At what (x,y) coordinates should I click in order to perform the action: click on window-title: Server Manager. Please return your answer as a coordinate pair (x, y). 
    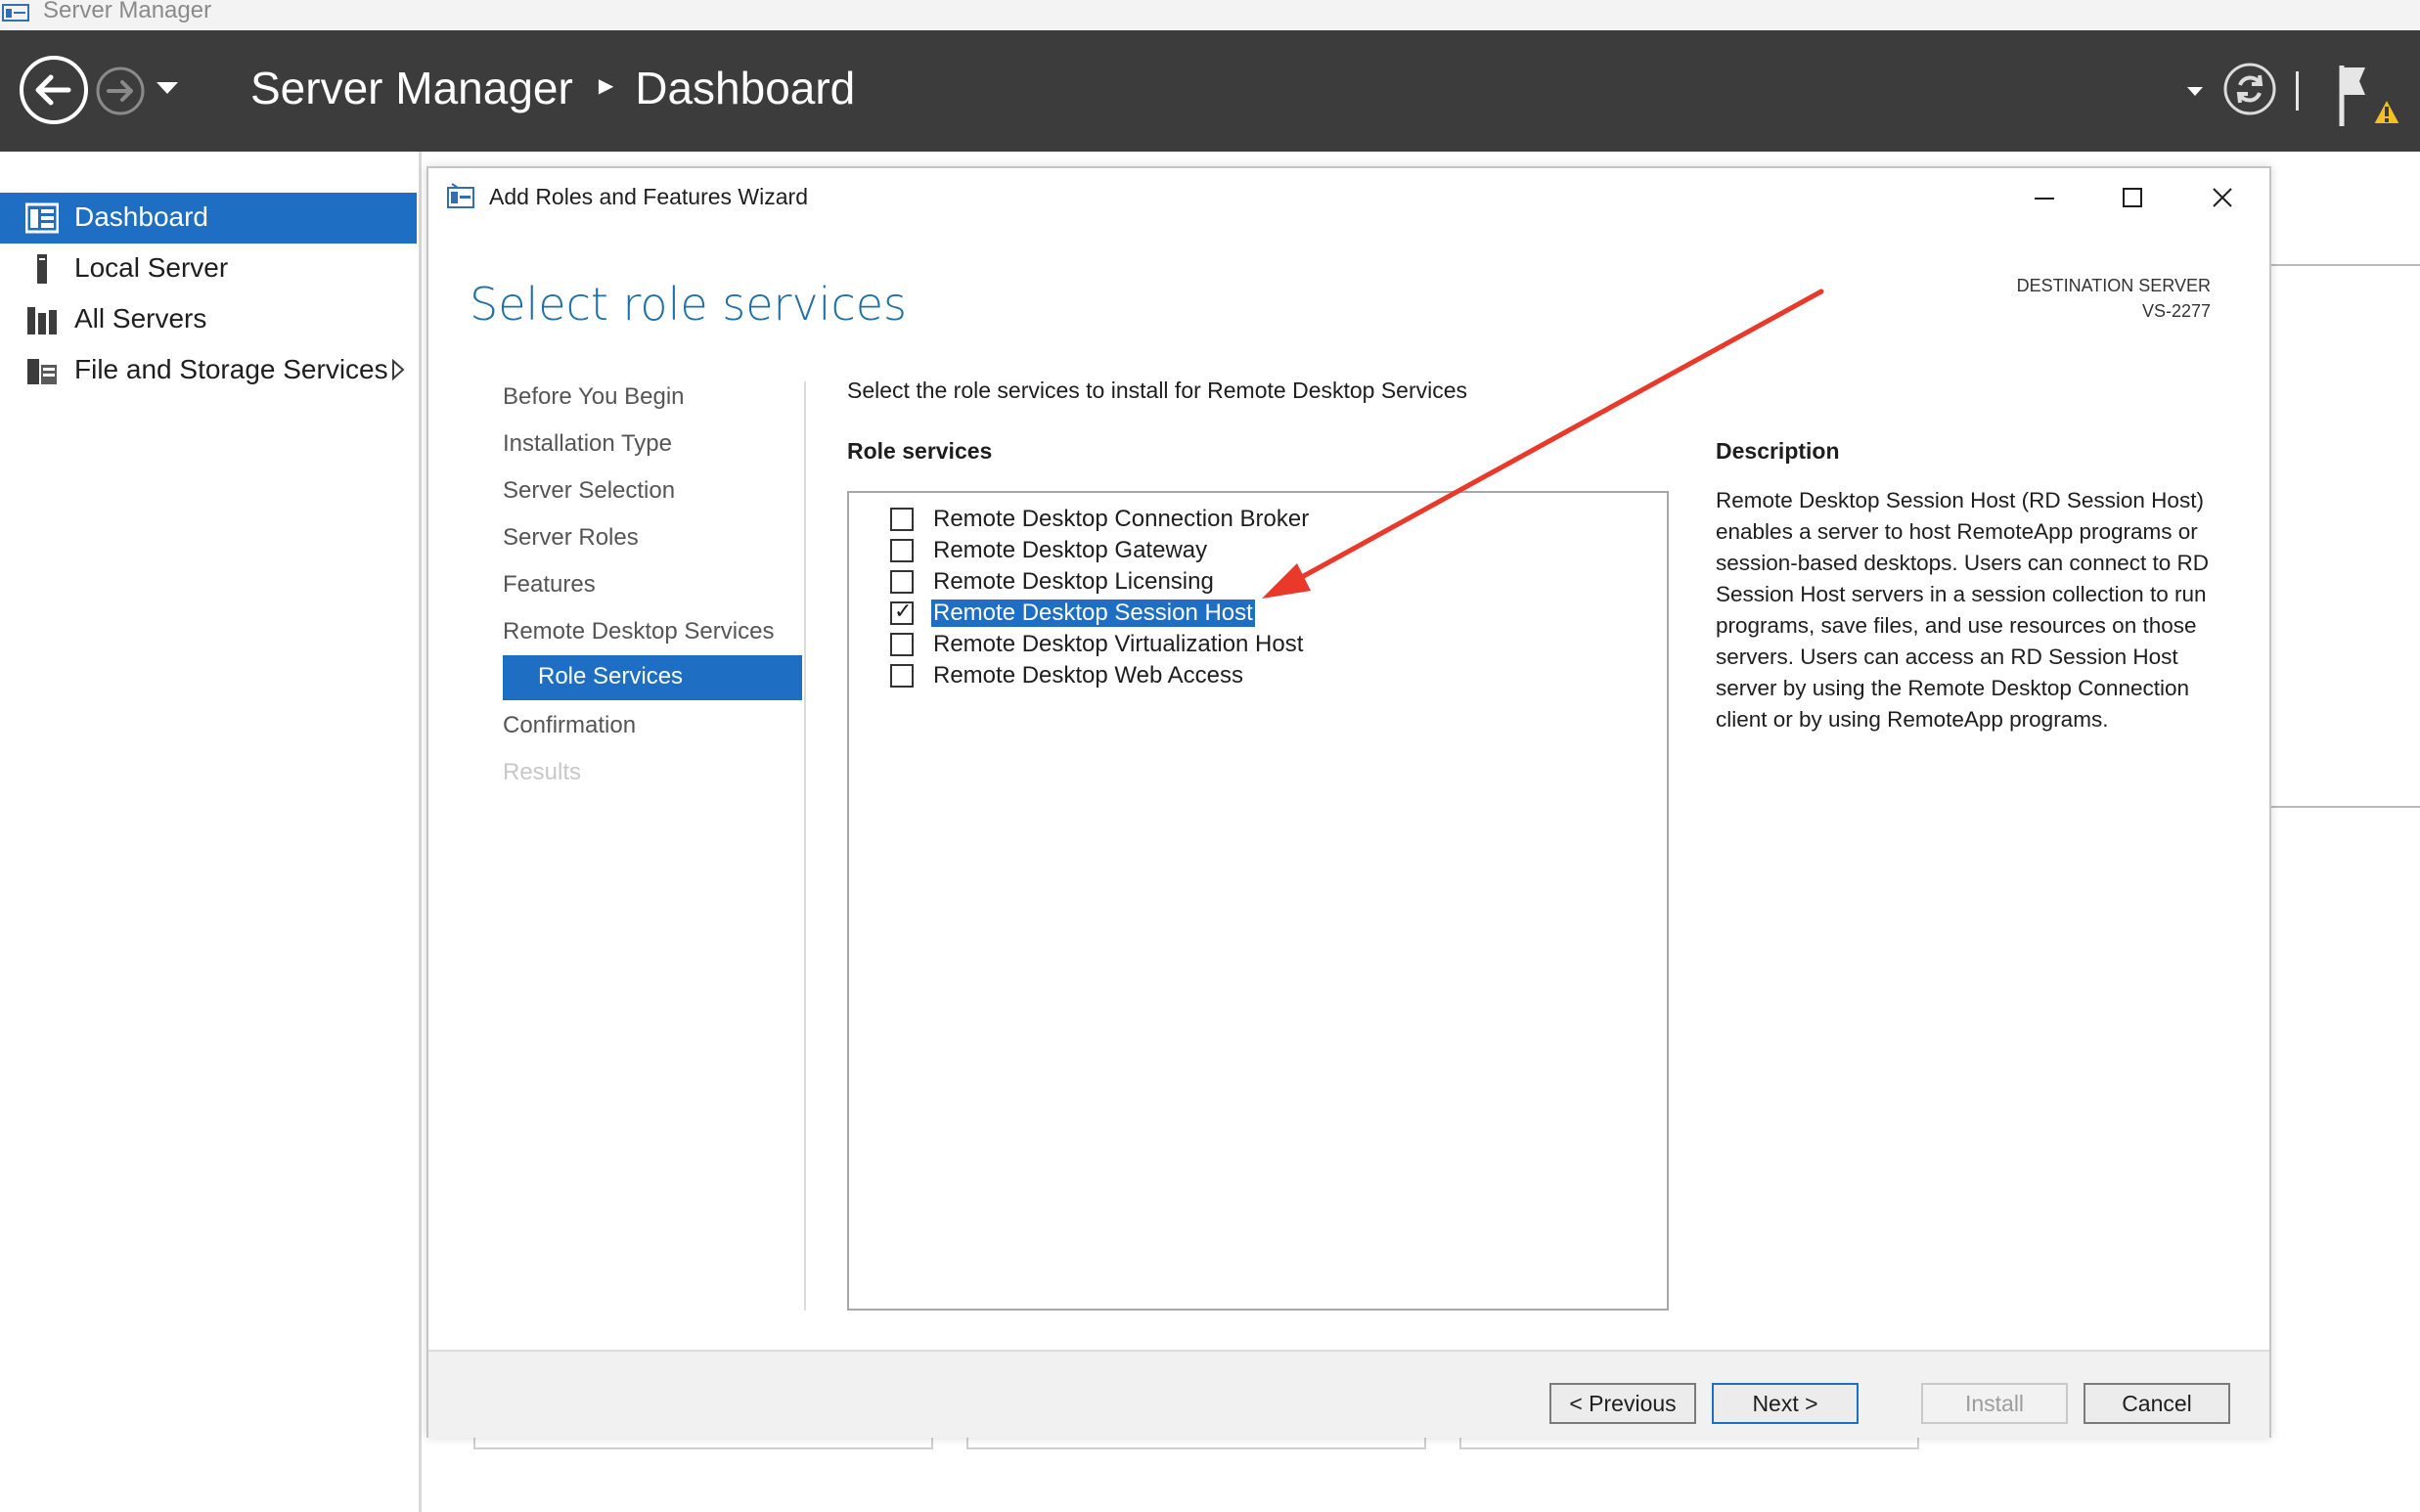
    Looking at the image, I should click on (127, 12).